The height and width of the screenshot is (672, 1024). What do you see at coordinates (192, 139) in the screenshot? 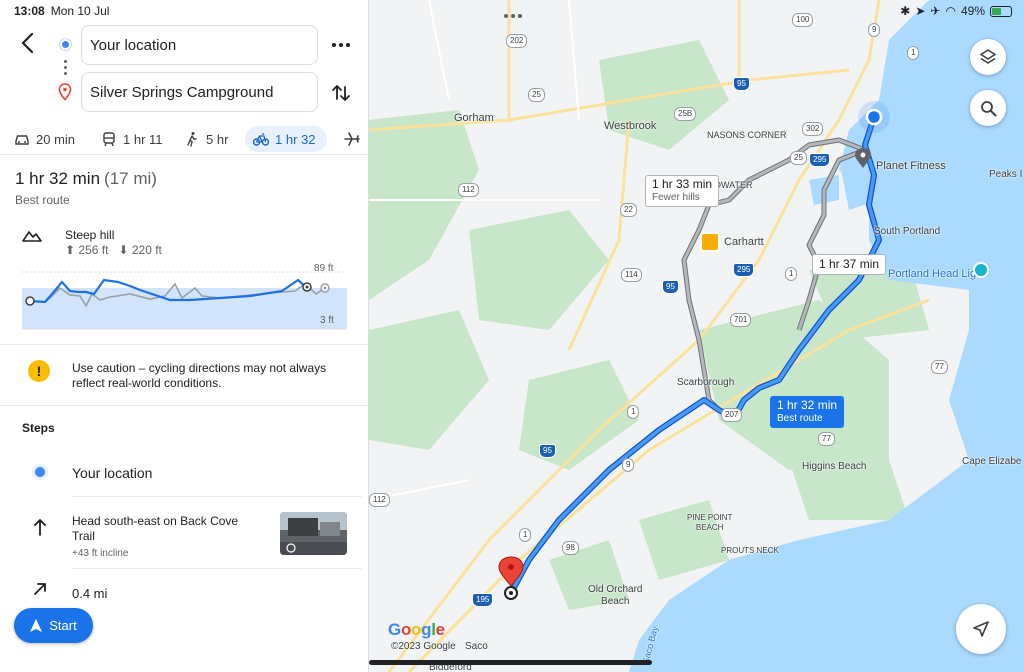
I see `walk-icon` at bounding box center [192, 139].